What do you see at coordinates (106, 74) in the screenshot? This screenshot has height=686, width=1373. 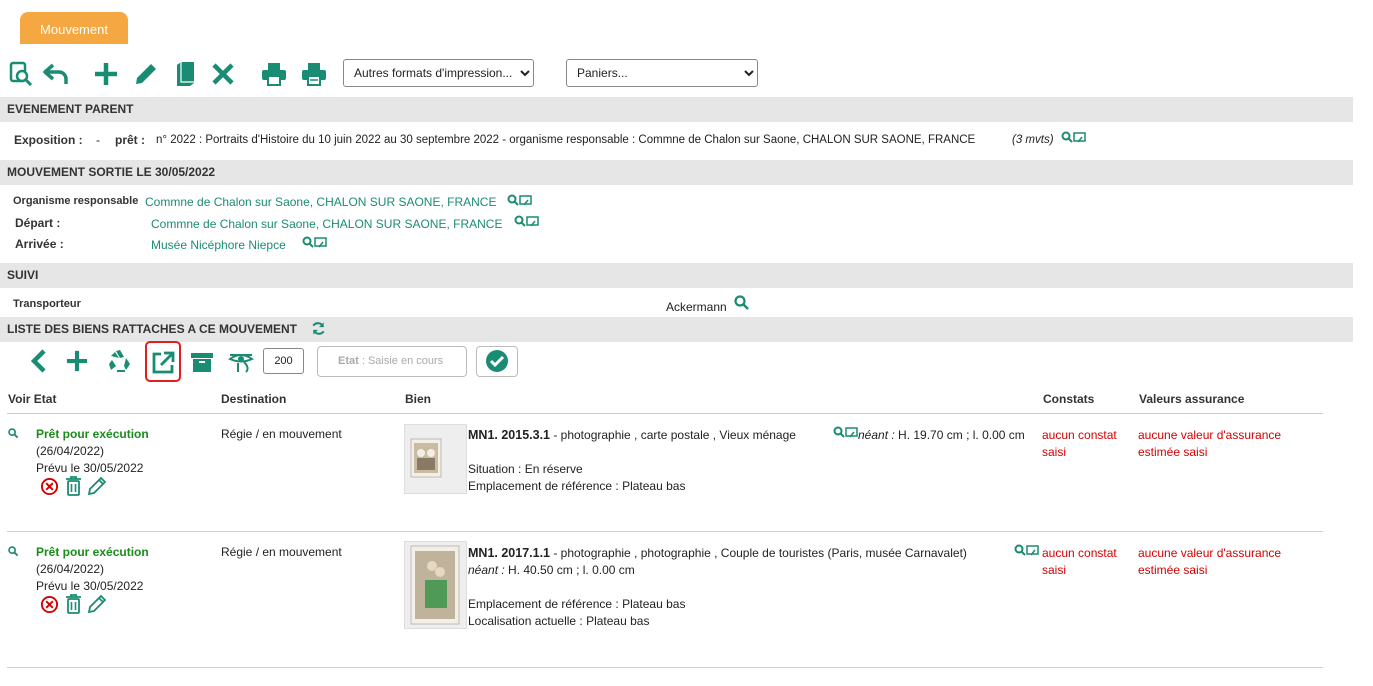 I see `add-icon` at bounding box center [106, 74].